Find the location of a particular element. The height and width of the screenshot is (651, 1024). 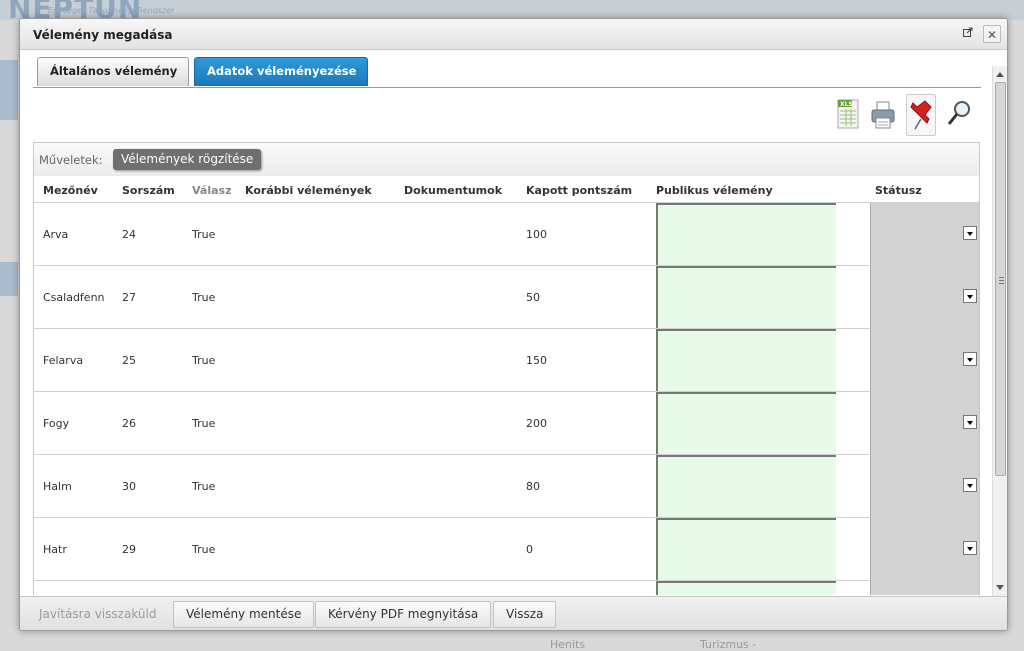

table-row is located at coordinates (506, 587).